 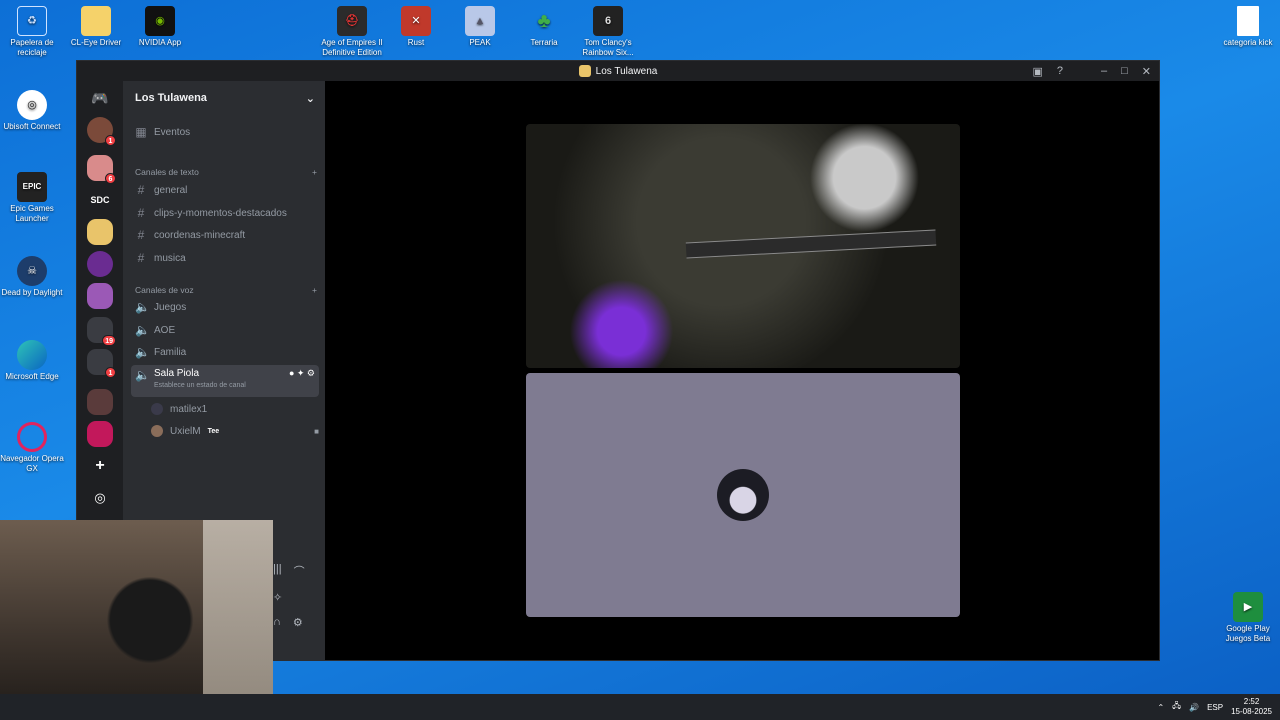 I want to click on clock-time: 2:52, so click(x=1251, y=701).